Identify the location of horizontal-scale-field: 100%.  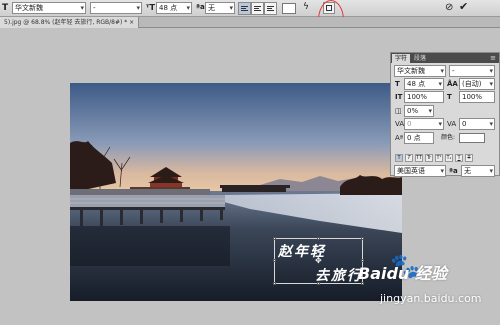
(477, 97).